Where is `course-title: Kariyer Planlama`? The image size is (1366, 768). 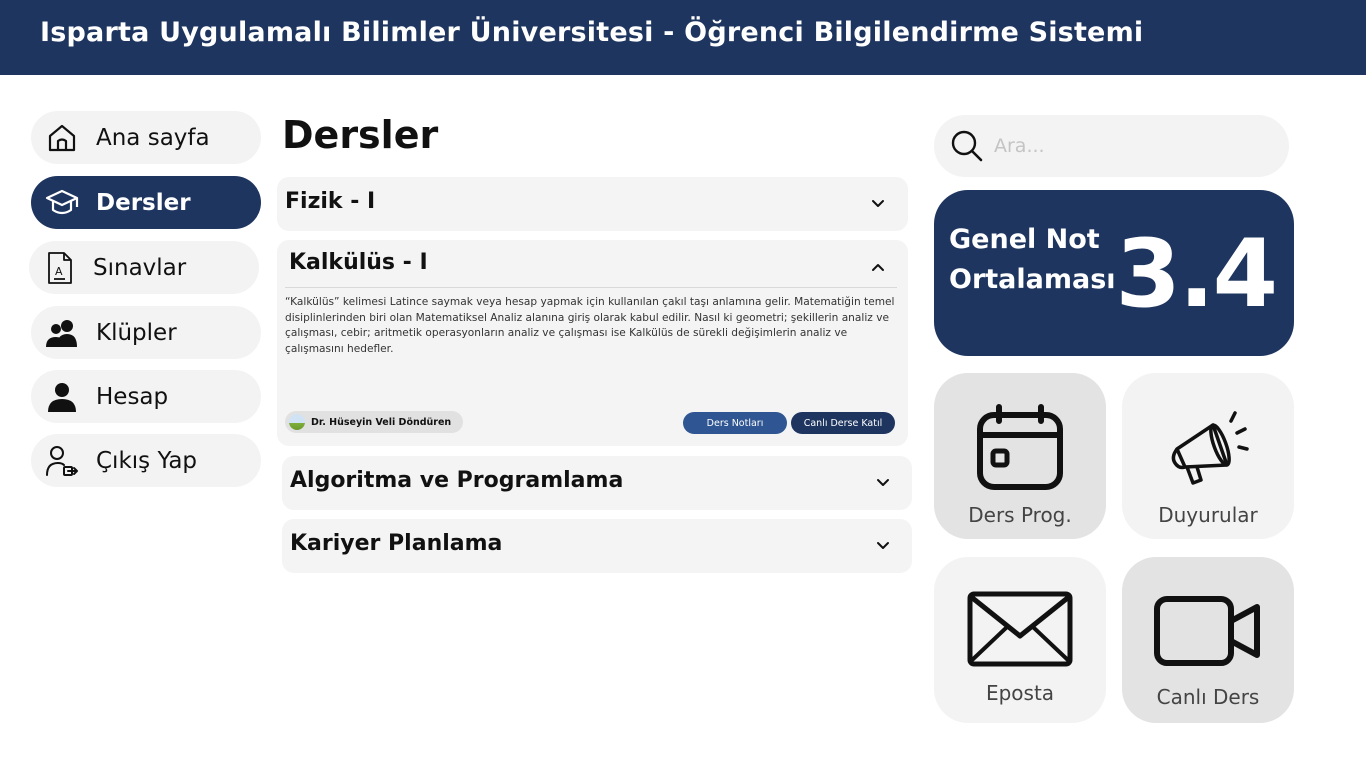
course-title: Kariyer Planlama is located at coordinates (396, 543).